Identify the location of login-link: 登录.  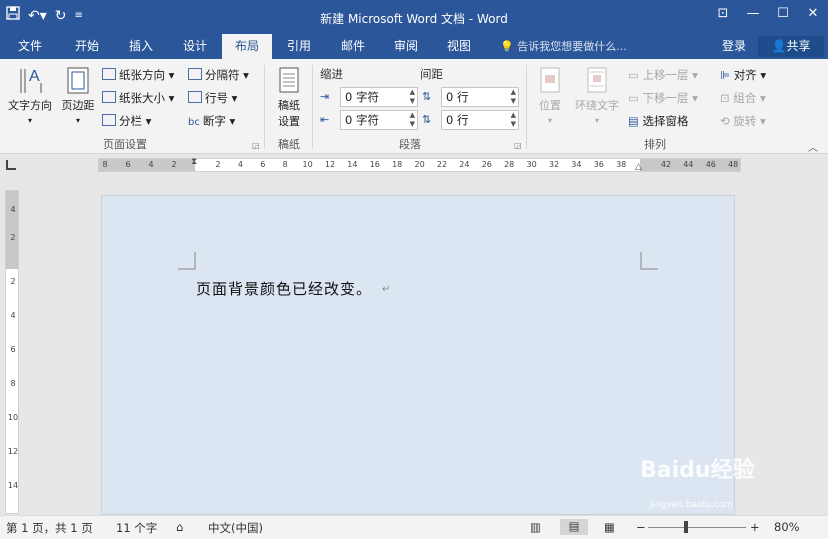
(734, 46).